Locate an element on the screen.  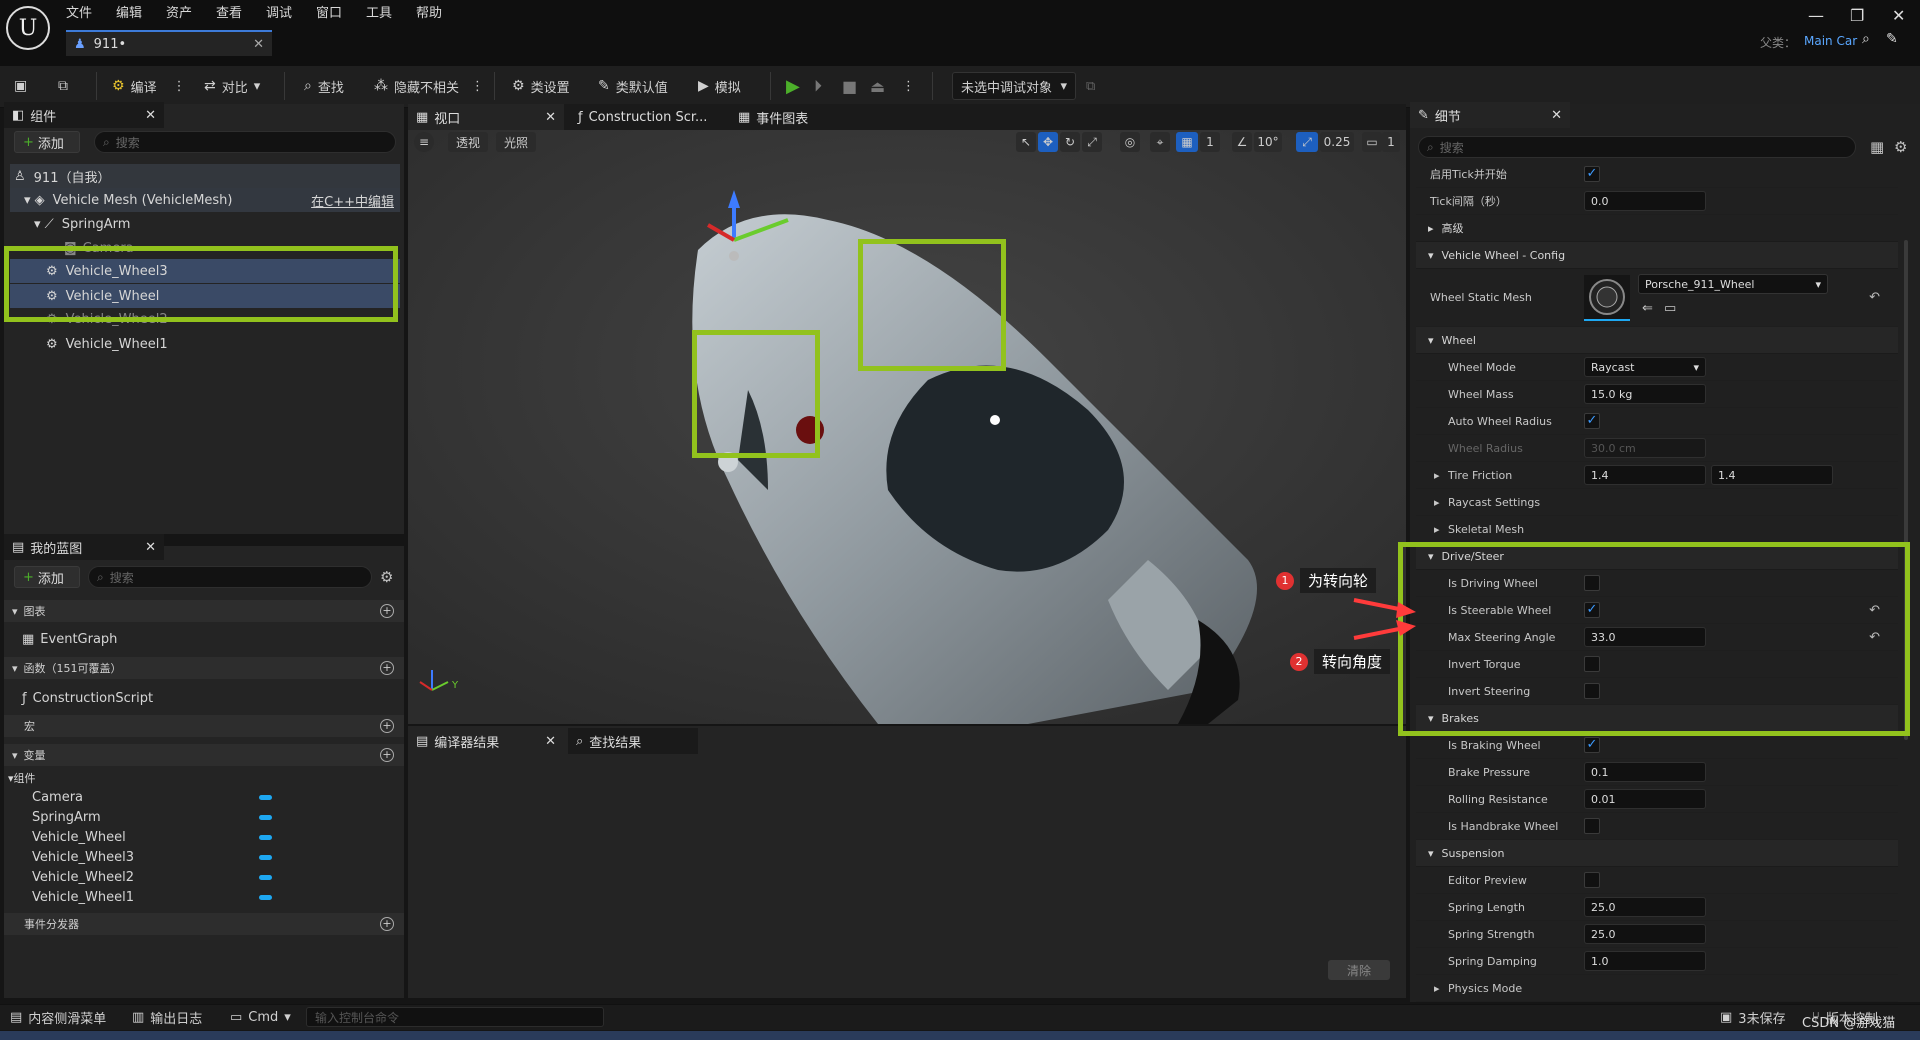
search-icon: ⌕ is located at coordinates (1866, 39).